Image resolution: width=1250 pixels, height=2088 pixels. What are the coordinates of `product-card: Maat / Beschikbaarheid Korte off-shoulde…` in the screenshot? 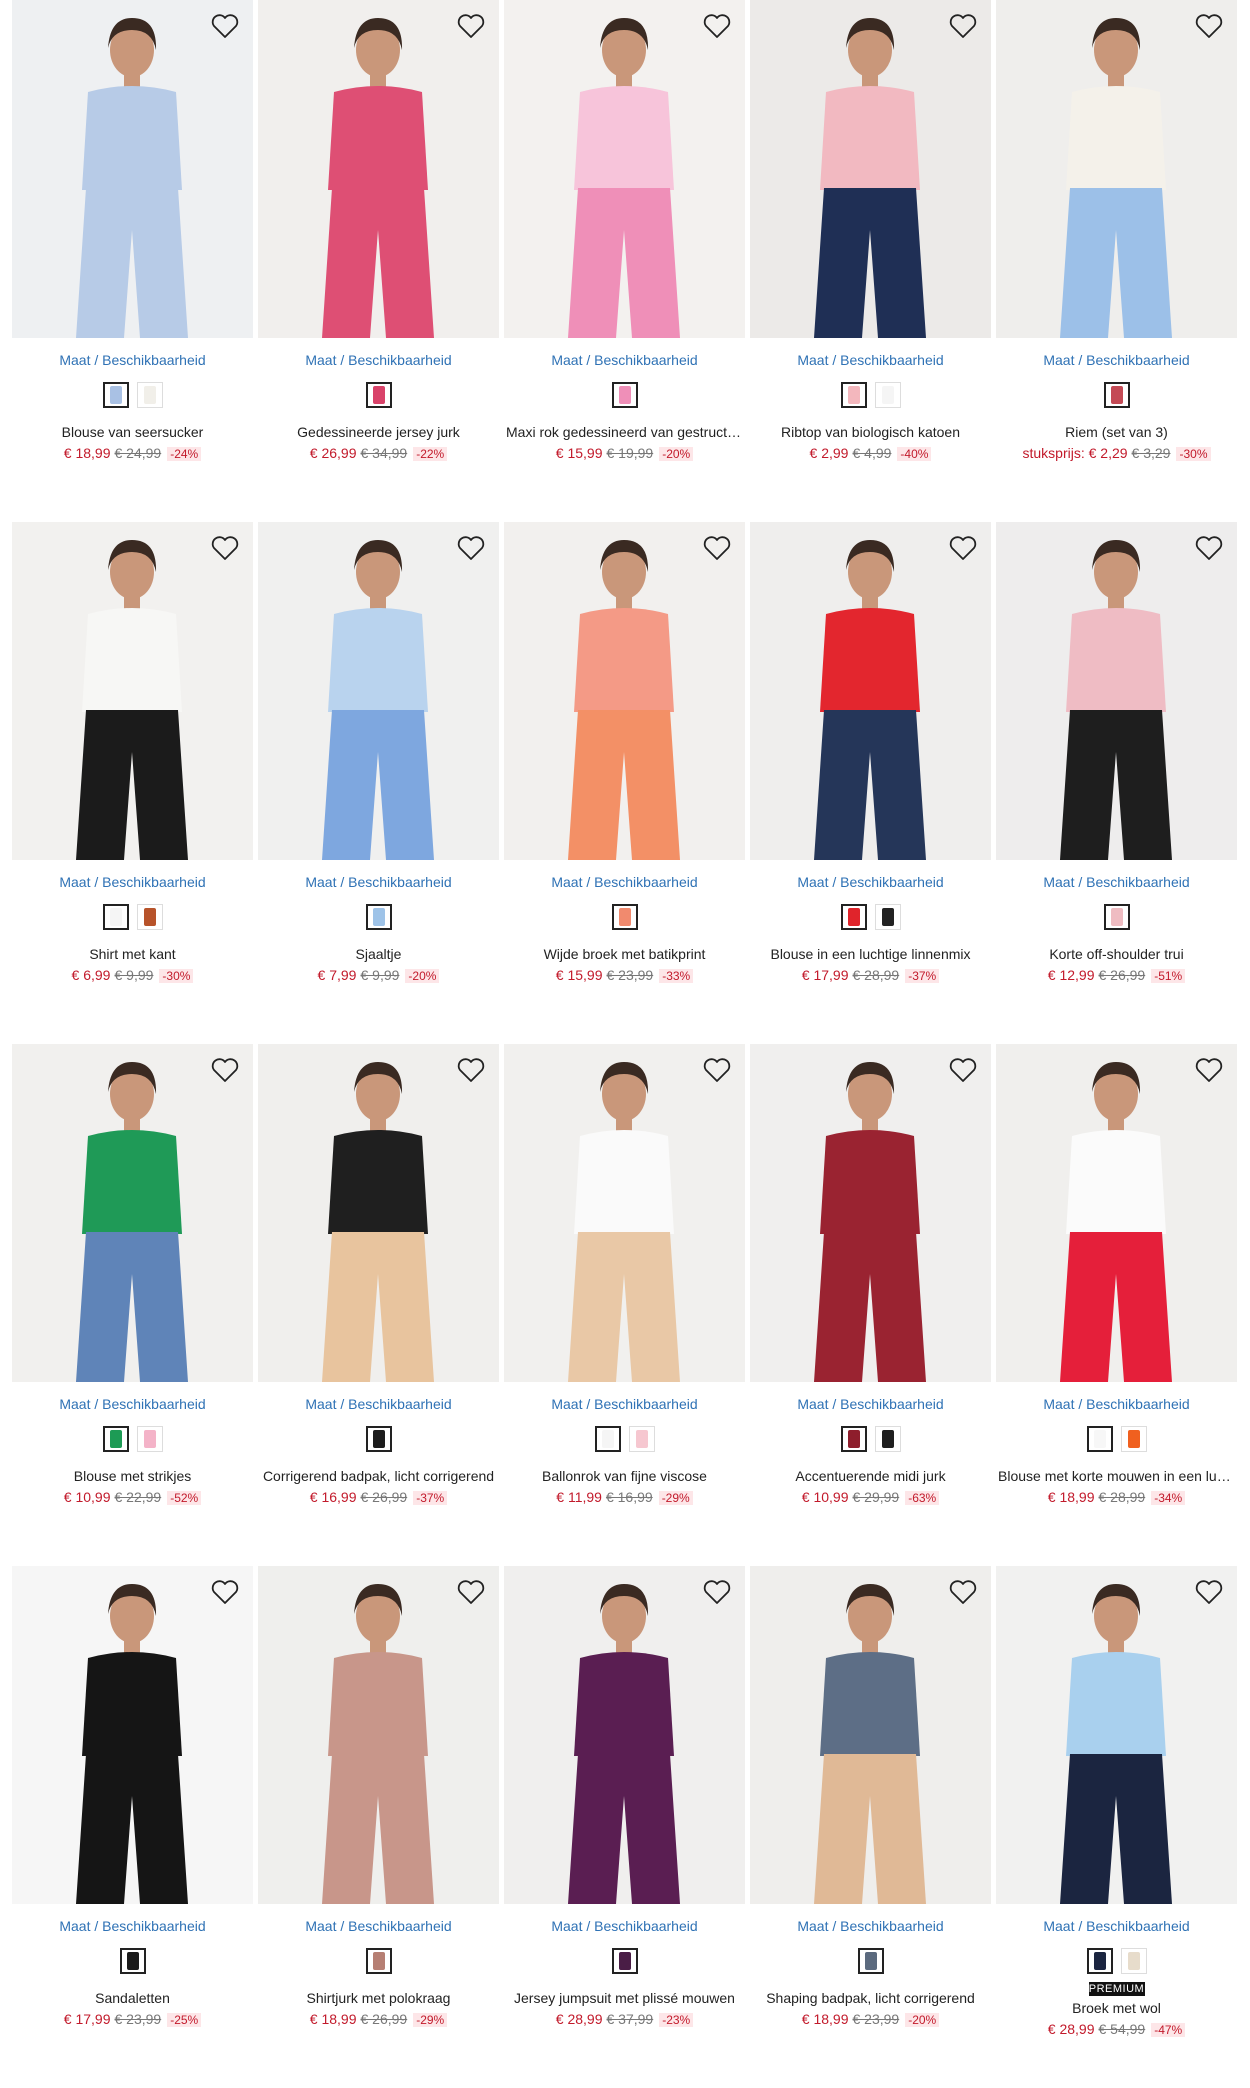 It's located at (1116, 783).